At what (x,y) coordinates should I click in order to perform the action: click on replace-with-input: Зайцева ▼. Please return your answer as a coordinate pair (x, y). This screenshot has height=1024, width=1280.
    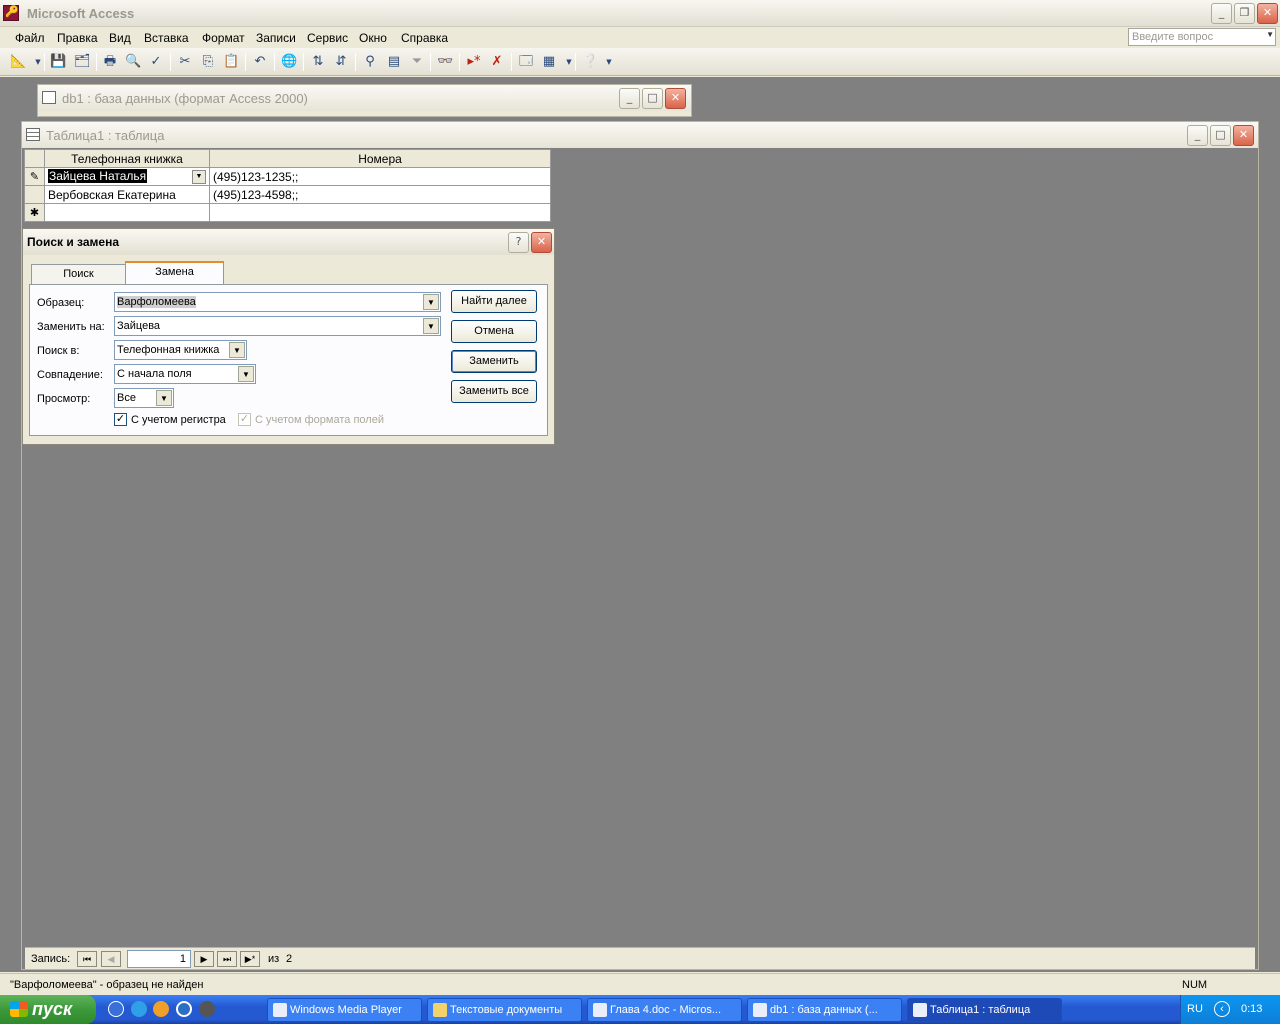
    Looking at the image, I should click on (277, 326).